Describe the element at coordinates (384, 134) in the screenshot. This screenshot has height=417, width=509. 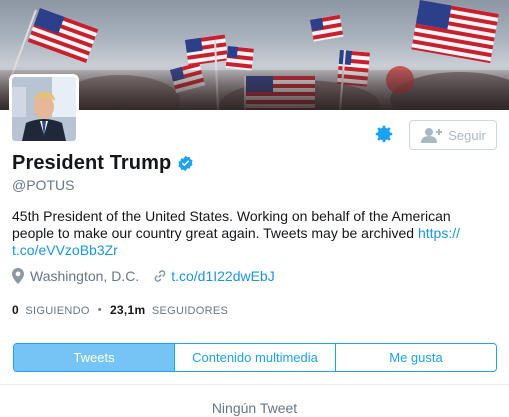
I see `settings-gear-icon` at that location.